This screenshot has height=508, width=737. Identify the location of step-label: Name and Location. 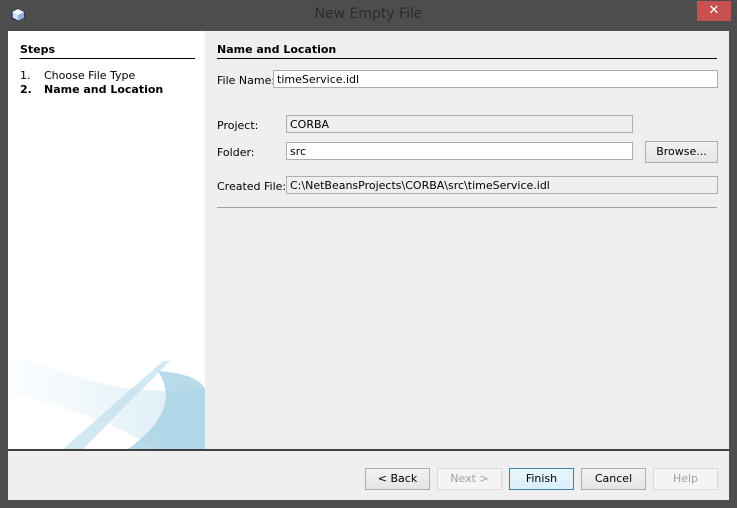
(104, 89).